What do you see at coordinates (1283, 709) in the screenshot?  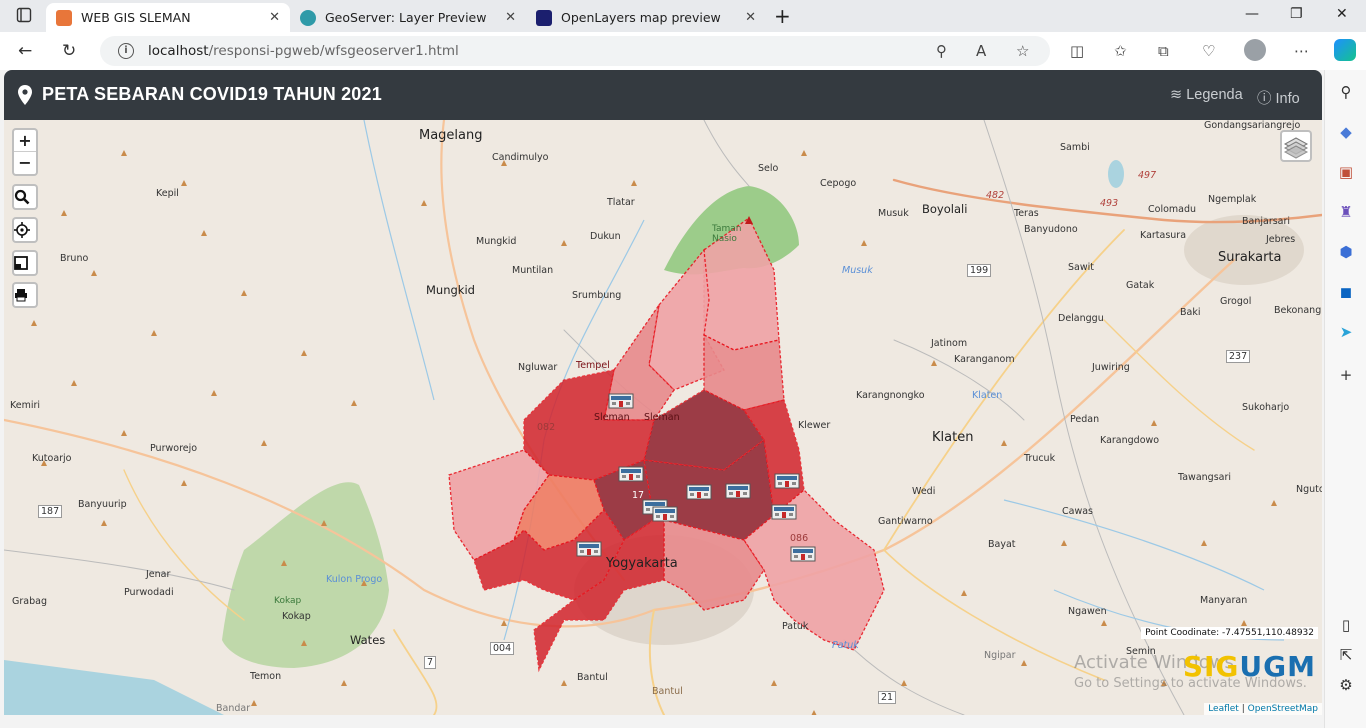 I see `osm-link: OpenStreetMap` at bounding box center [1283, 709].